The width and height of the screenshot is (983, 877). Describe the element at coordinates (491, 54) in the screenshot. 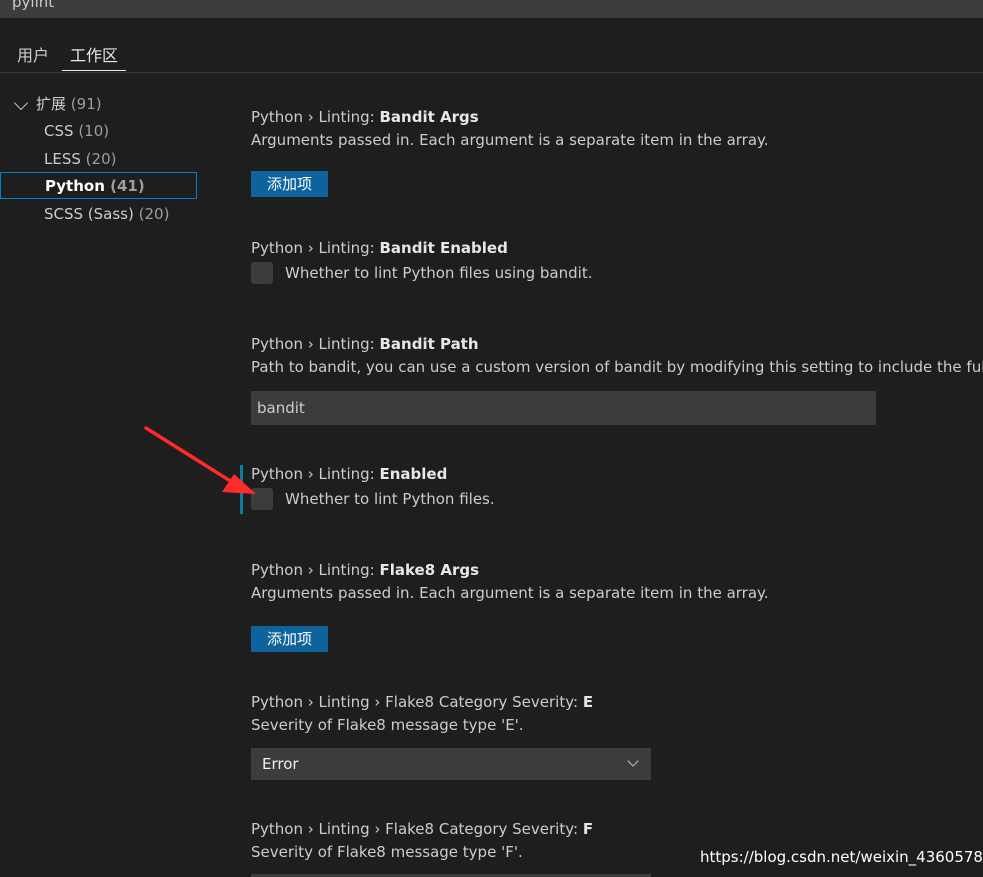

I see `settings-scope-tabs: 用户 工作区` at that location.